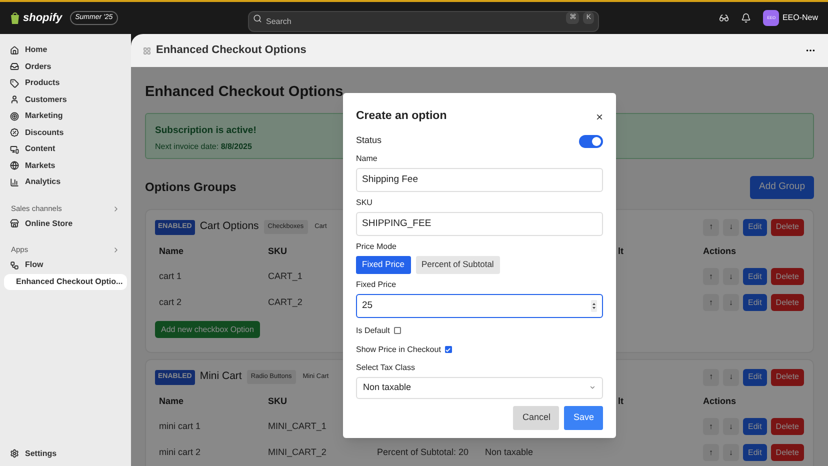 This screenshot has height=466, width=828. Describe the element at coordinates (14, 165) in the screenshot. I see `globe-icon` at that location.